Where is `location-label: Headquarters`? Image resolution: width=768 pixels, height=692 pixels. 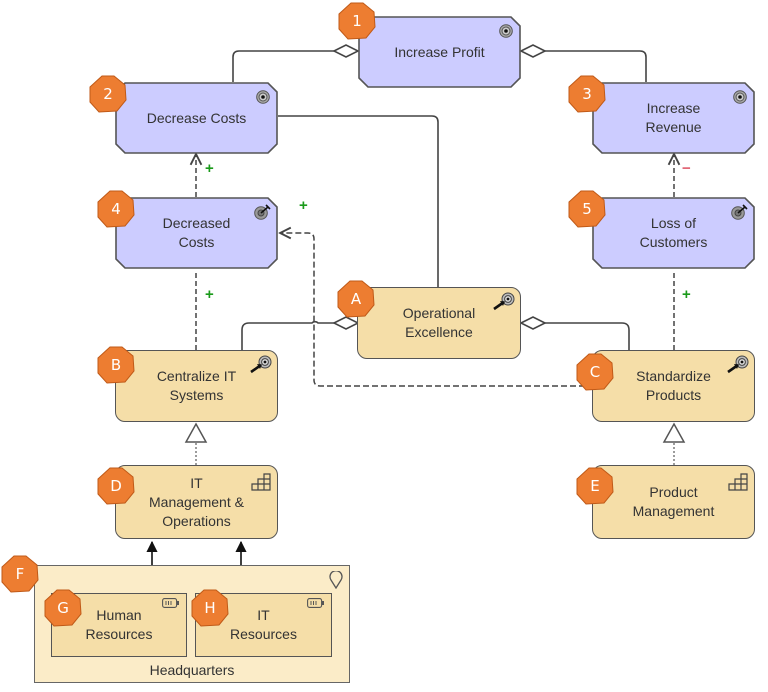 location-label: Headquarters is located at coordinates (192, 670).